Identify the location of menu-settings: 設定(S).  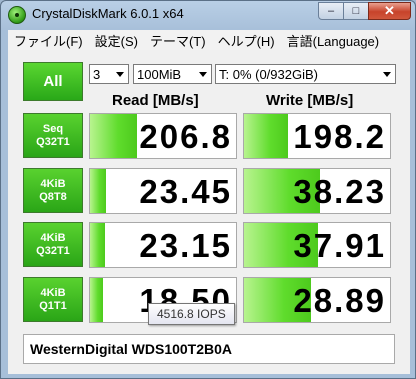
(116, 40).